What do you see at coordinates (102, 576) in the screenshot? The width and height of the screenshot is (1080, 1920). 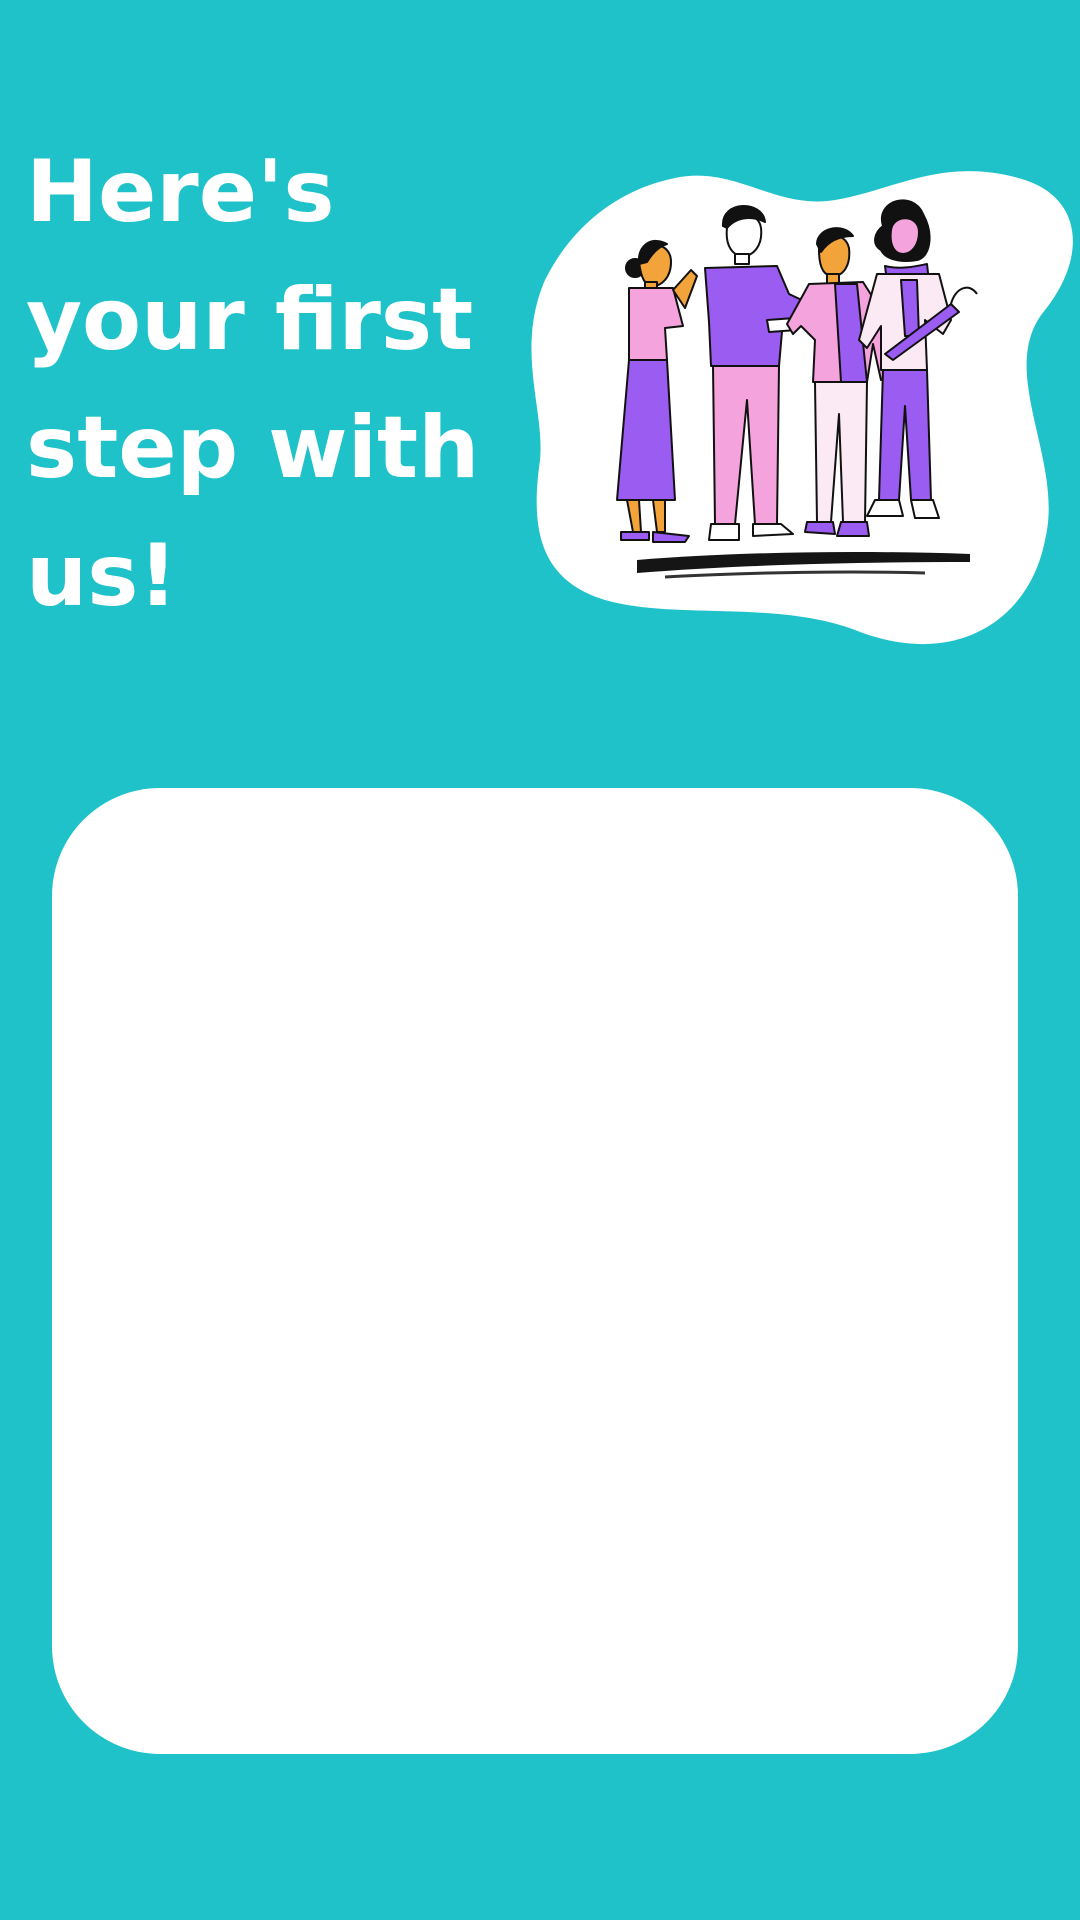 I see `headline-line-4: us!` at bounding box center [102, 576].